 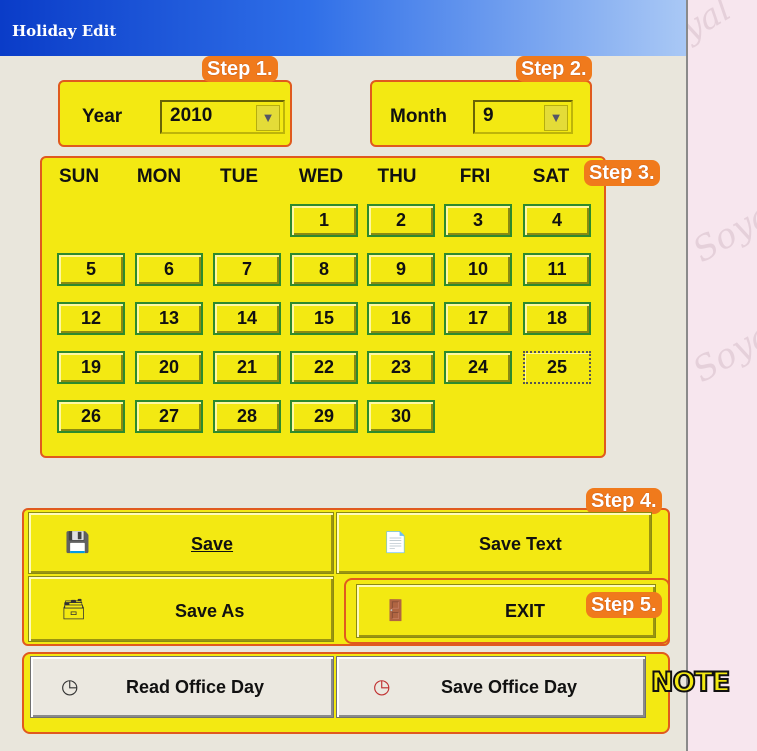 What do you see at coordinates (523, 117) in the screenshot?
I see `month-select: 9 ▼` at bounding box center [523, 117].